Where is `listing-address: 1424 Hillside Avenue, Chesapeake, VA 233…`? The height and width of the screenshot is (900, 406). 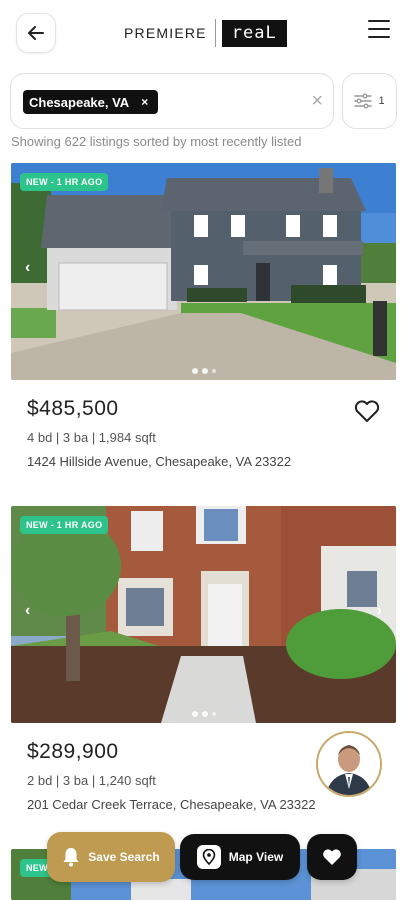 listing-address: 1424 Hillside Avenue, Chesapeake, VA 233… is located at coordinates (159, 461).